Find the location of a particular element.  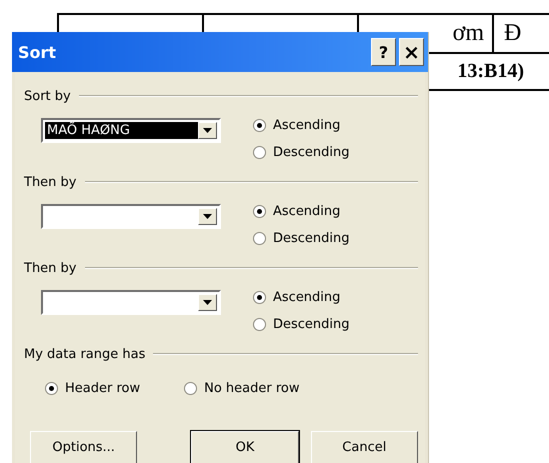

close-button: × is located at coordinates (411, 52).